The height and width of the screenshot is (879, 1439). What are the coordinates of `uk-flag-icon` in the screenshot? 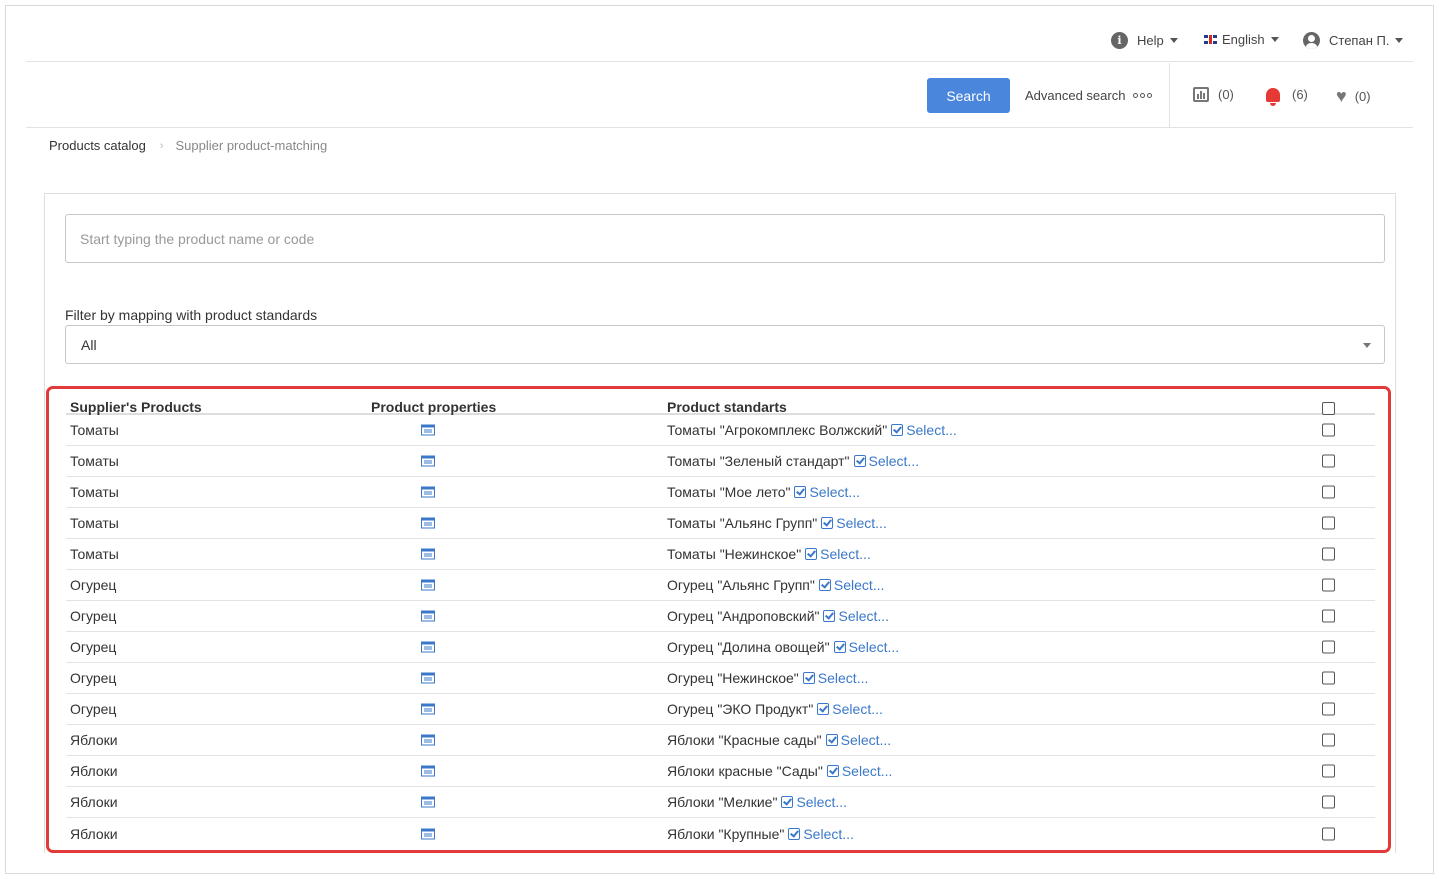 It's located at (1210, 39).